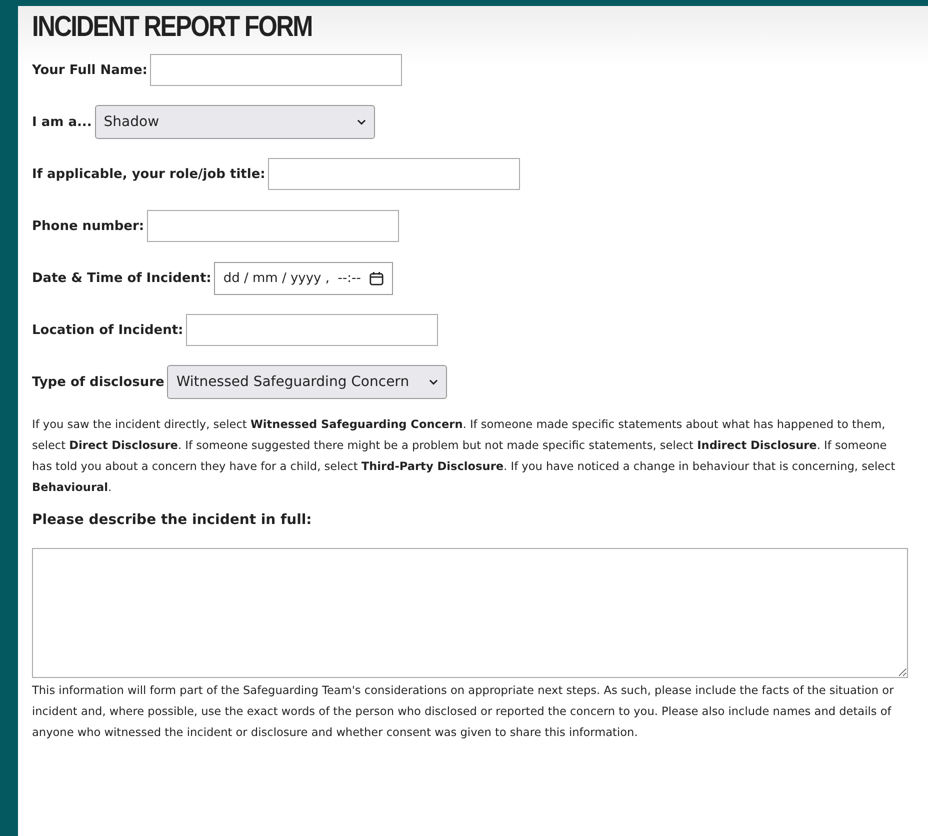 The image size is (928, 836). I want to click on calendar-icon, so click(376, 278).